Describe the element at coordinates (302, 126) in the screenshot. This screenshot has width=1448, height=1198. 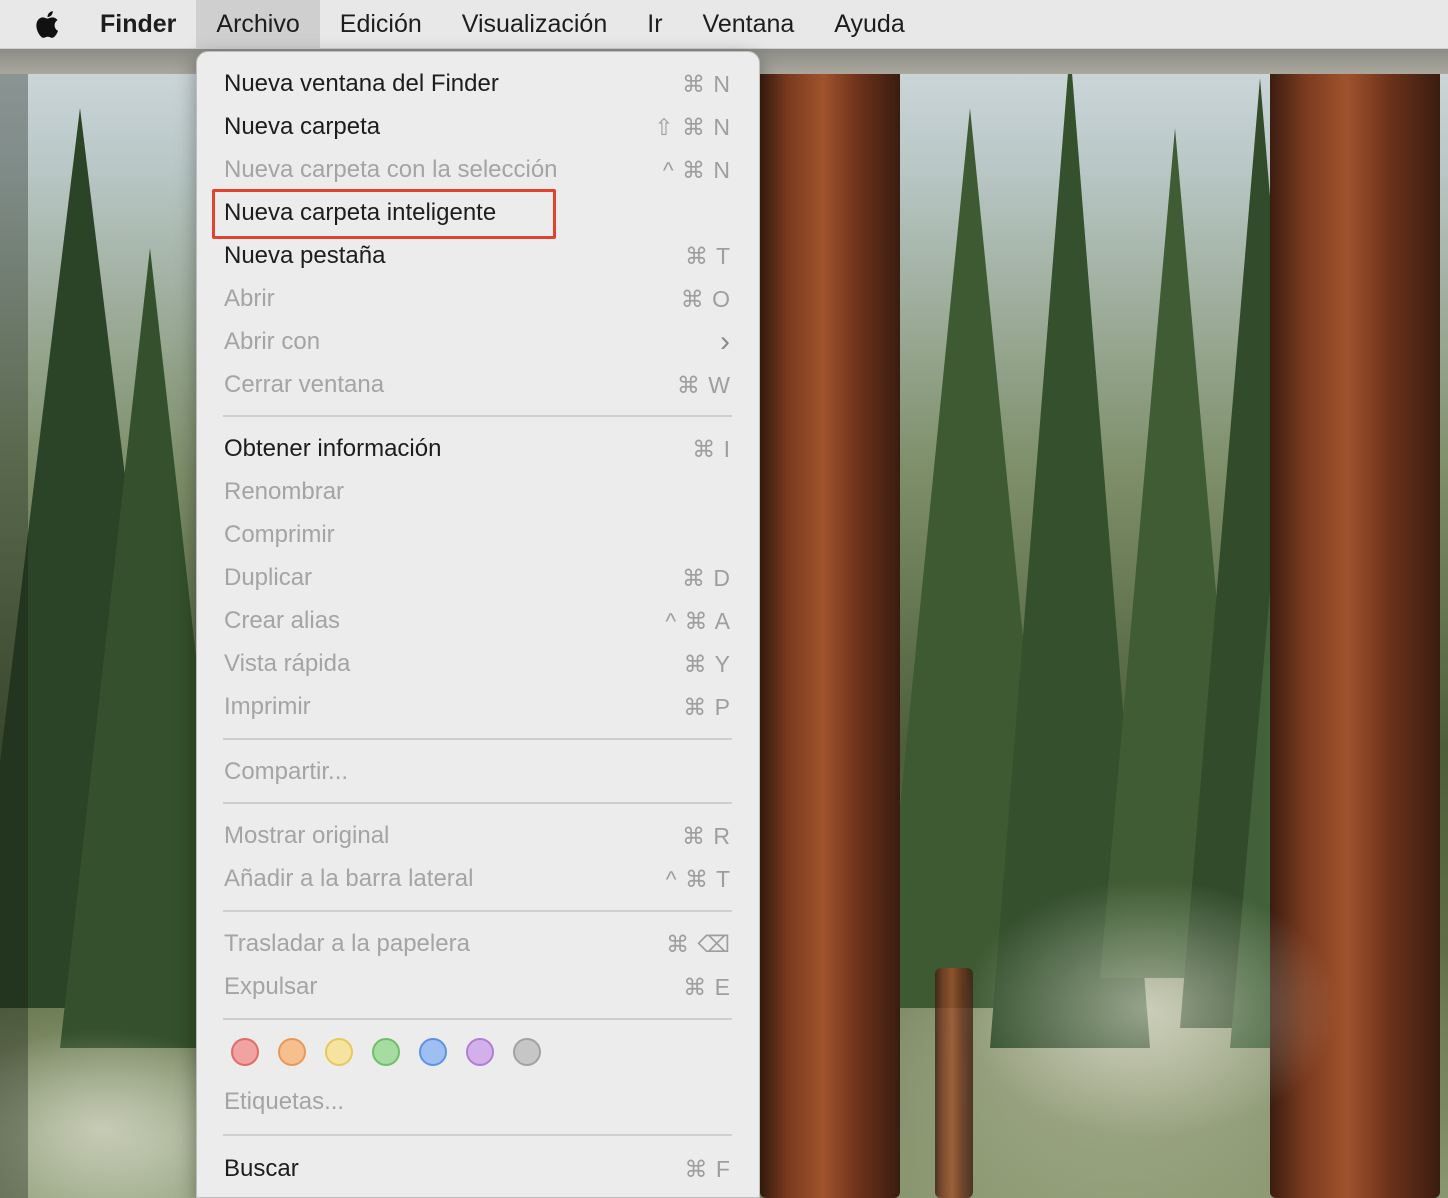
I see `menu-item-label: Nueva carpeta` at that location.